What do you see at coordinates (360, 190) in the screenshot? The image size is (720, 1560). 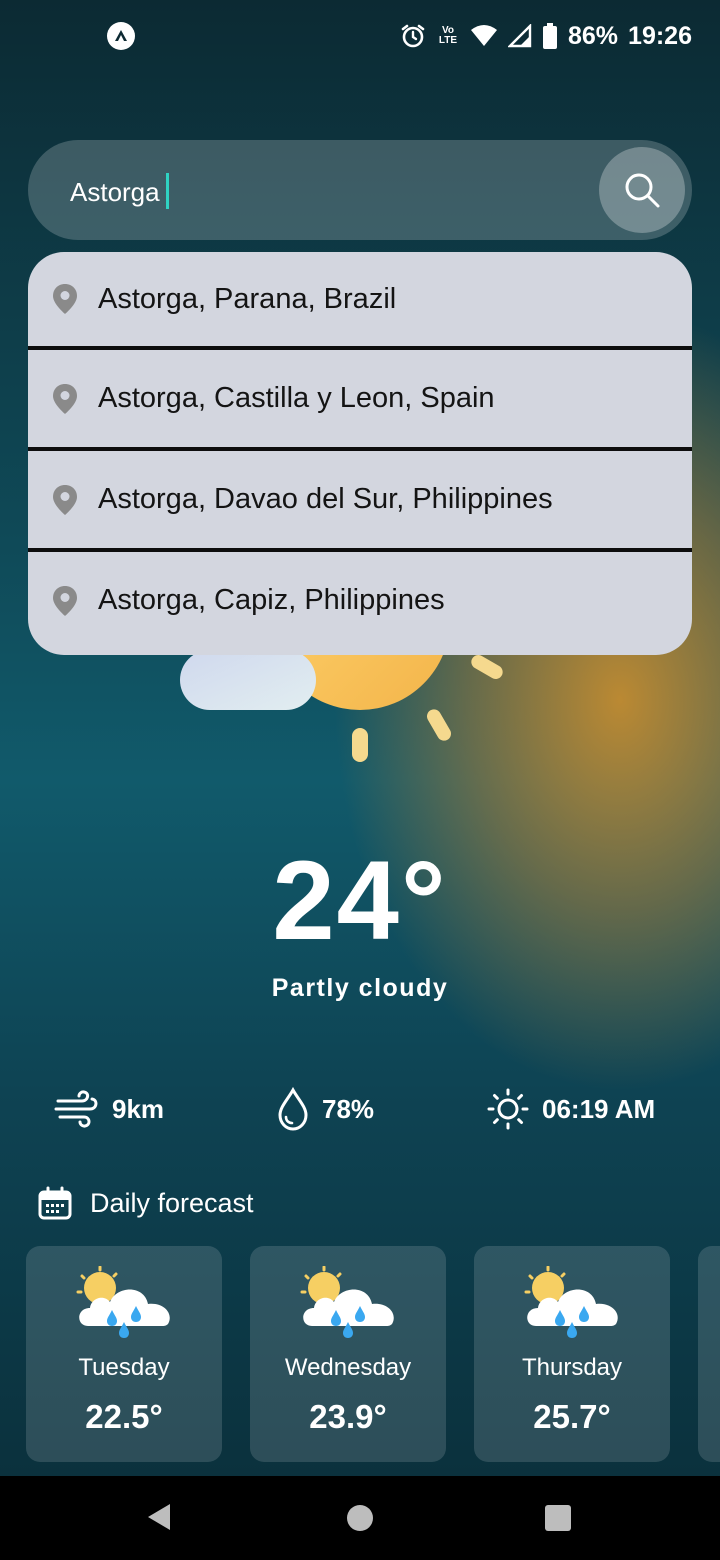 I see `search-bar: Astorga` at bounding box center [360, 190].